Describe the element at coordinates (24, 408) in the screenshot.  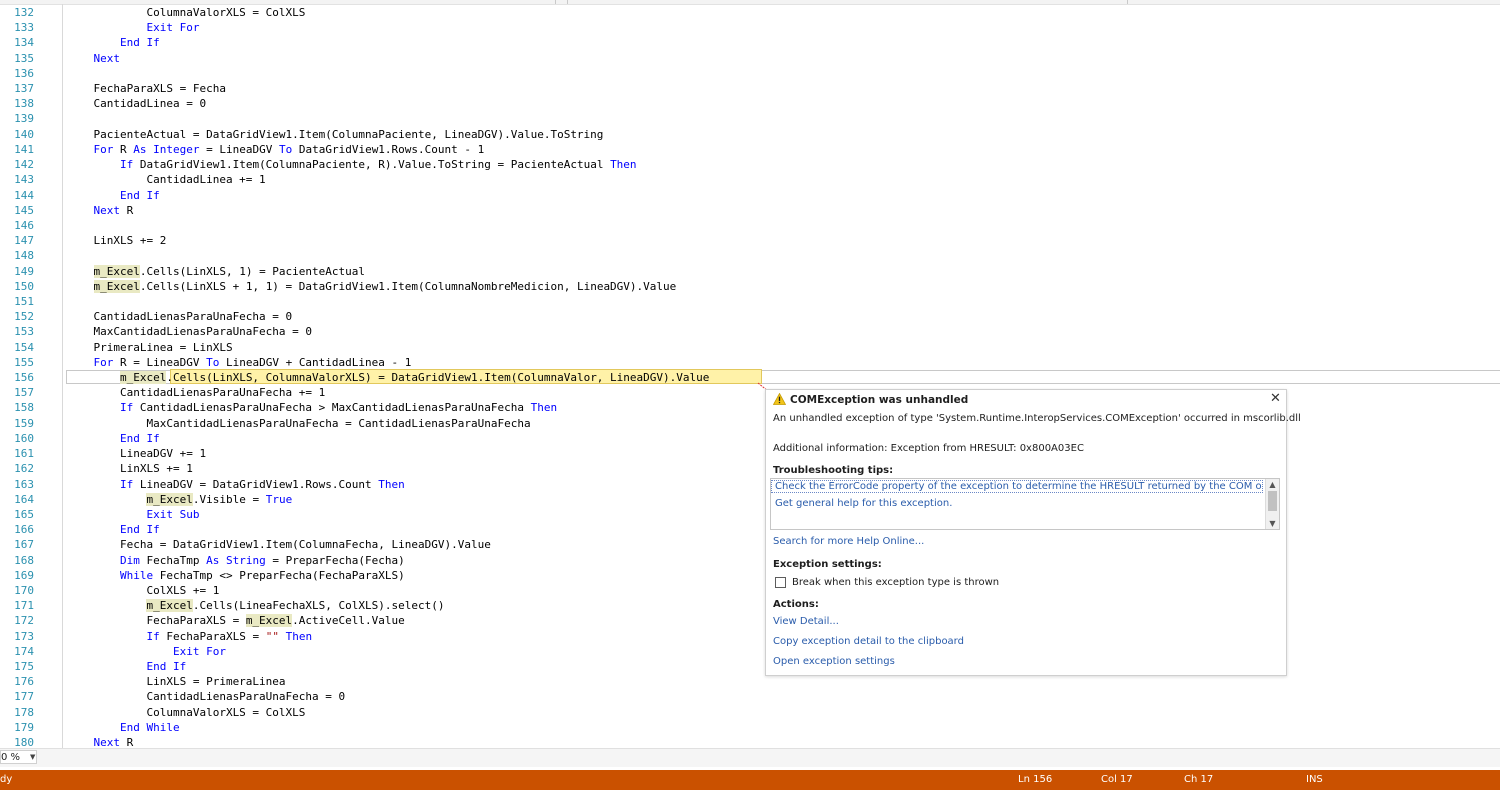
I see `line-number: 158` at that location.